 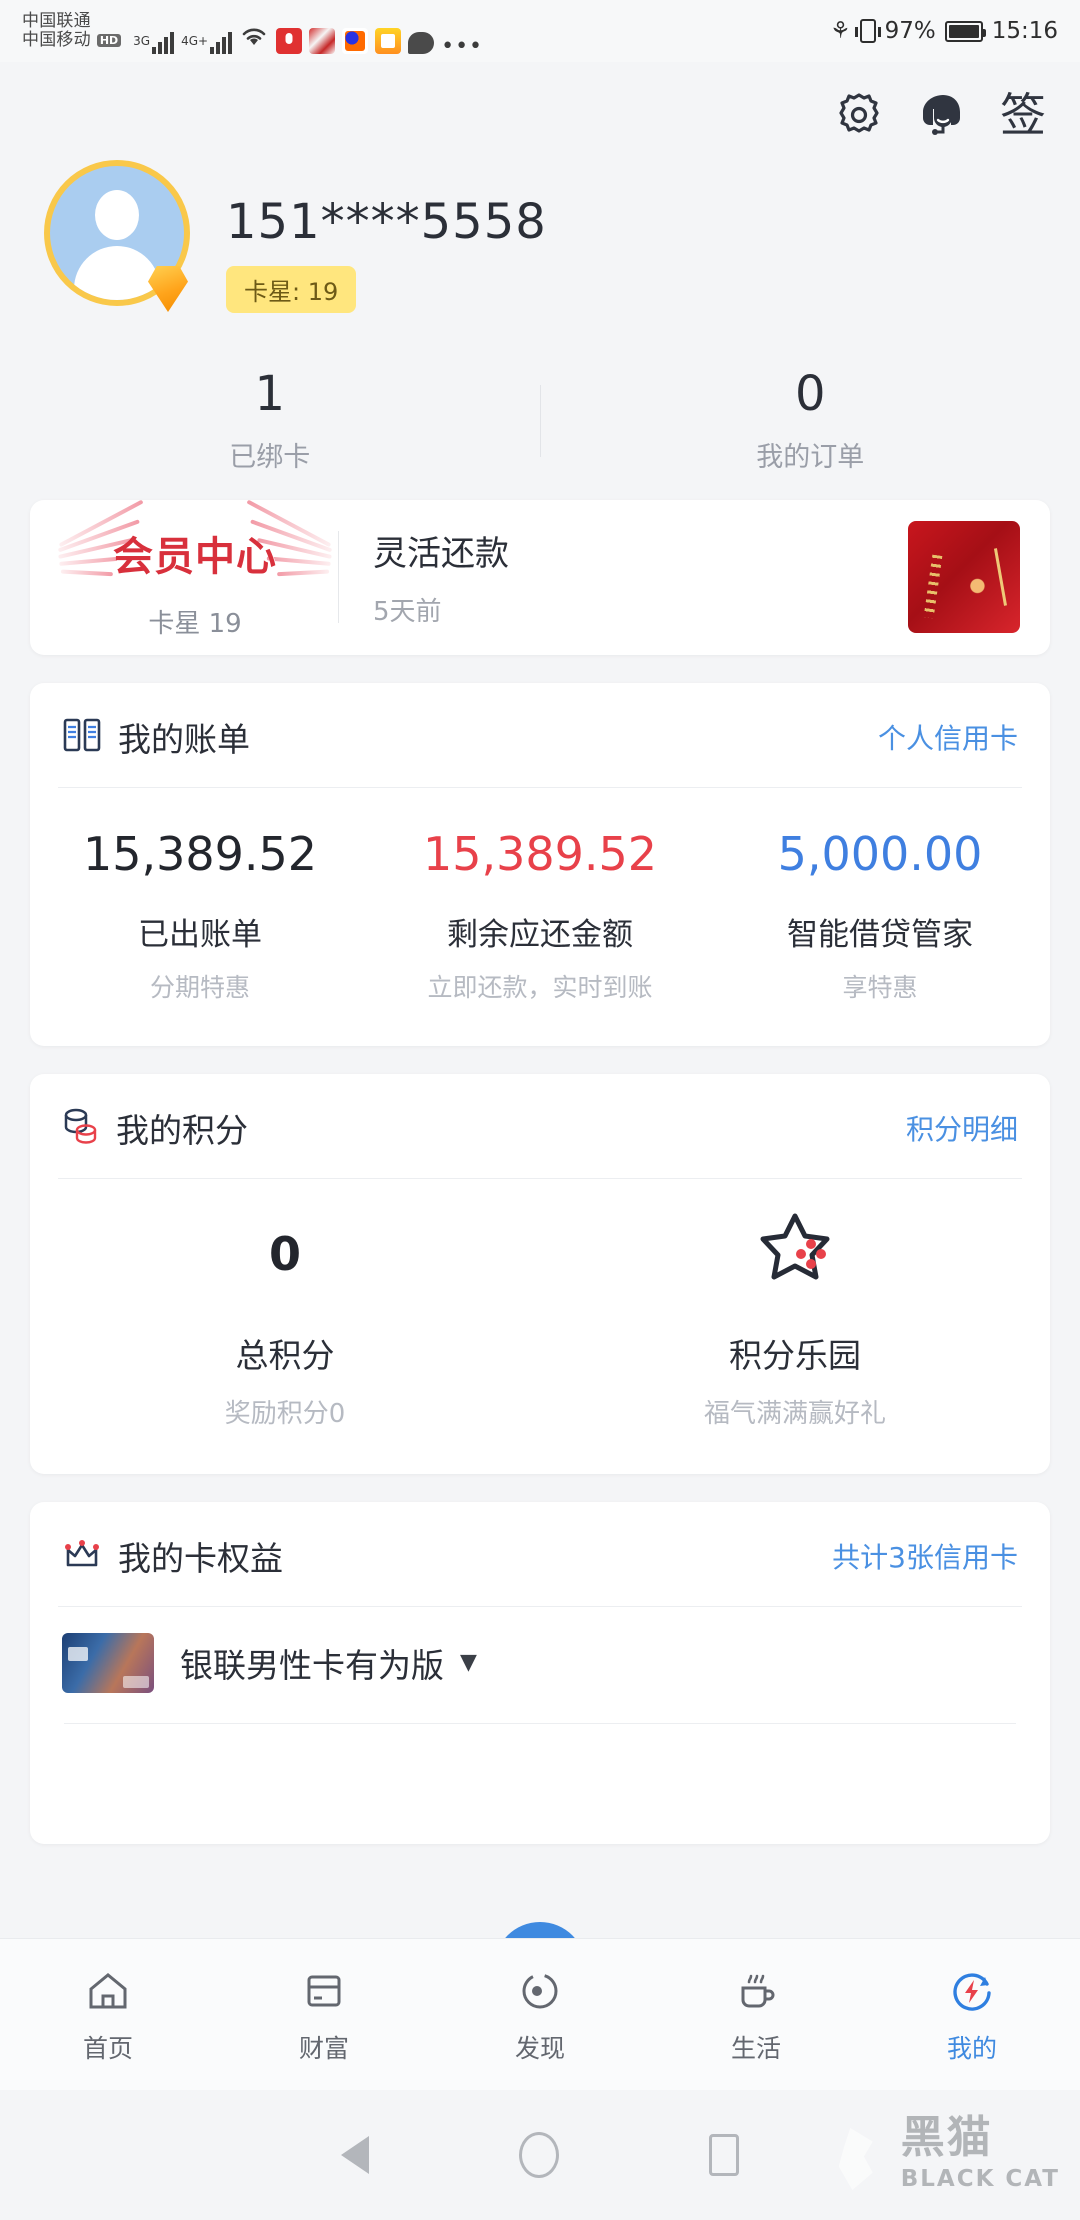 What do you see at coordinates (108, 1662) in the screenshot?
I see `credit-card-thumbnail-image` at bounding box center [108, 1662].